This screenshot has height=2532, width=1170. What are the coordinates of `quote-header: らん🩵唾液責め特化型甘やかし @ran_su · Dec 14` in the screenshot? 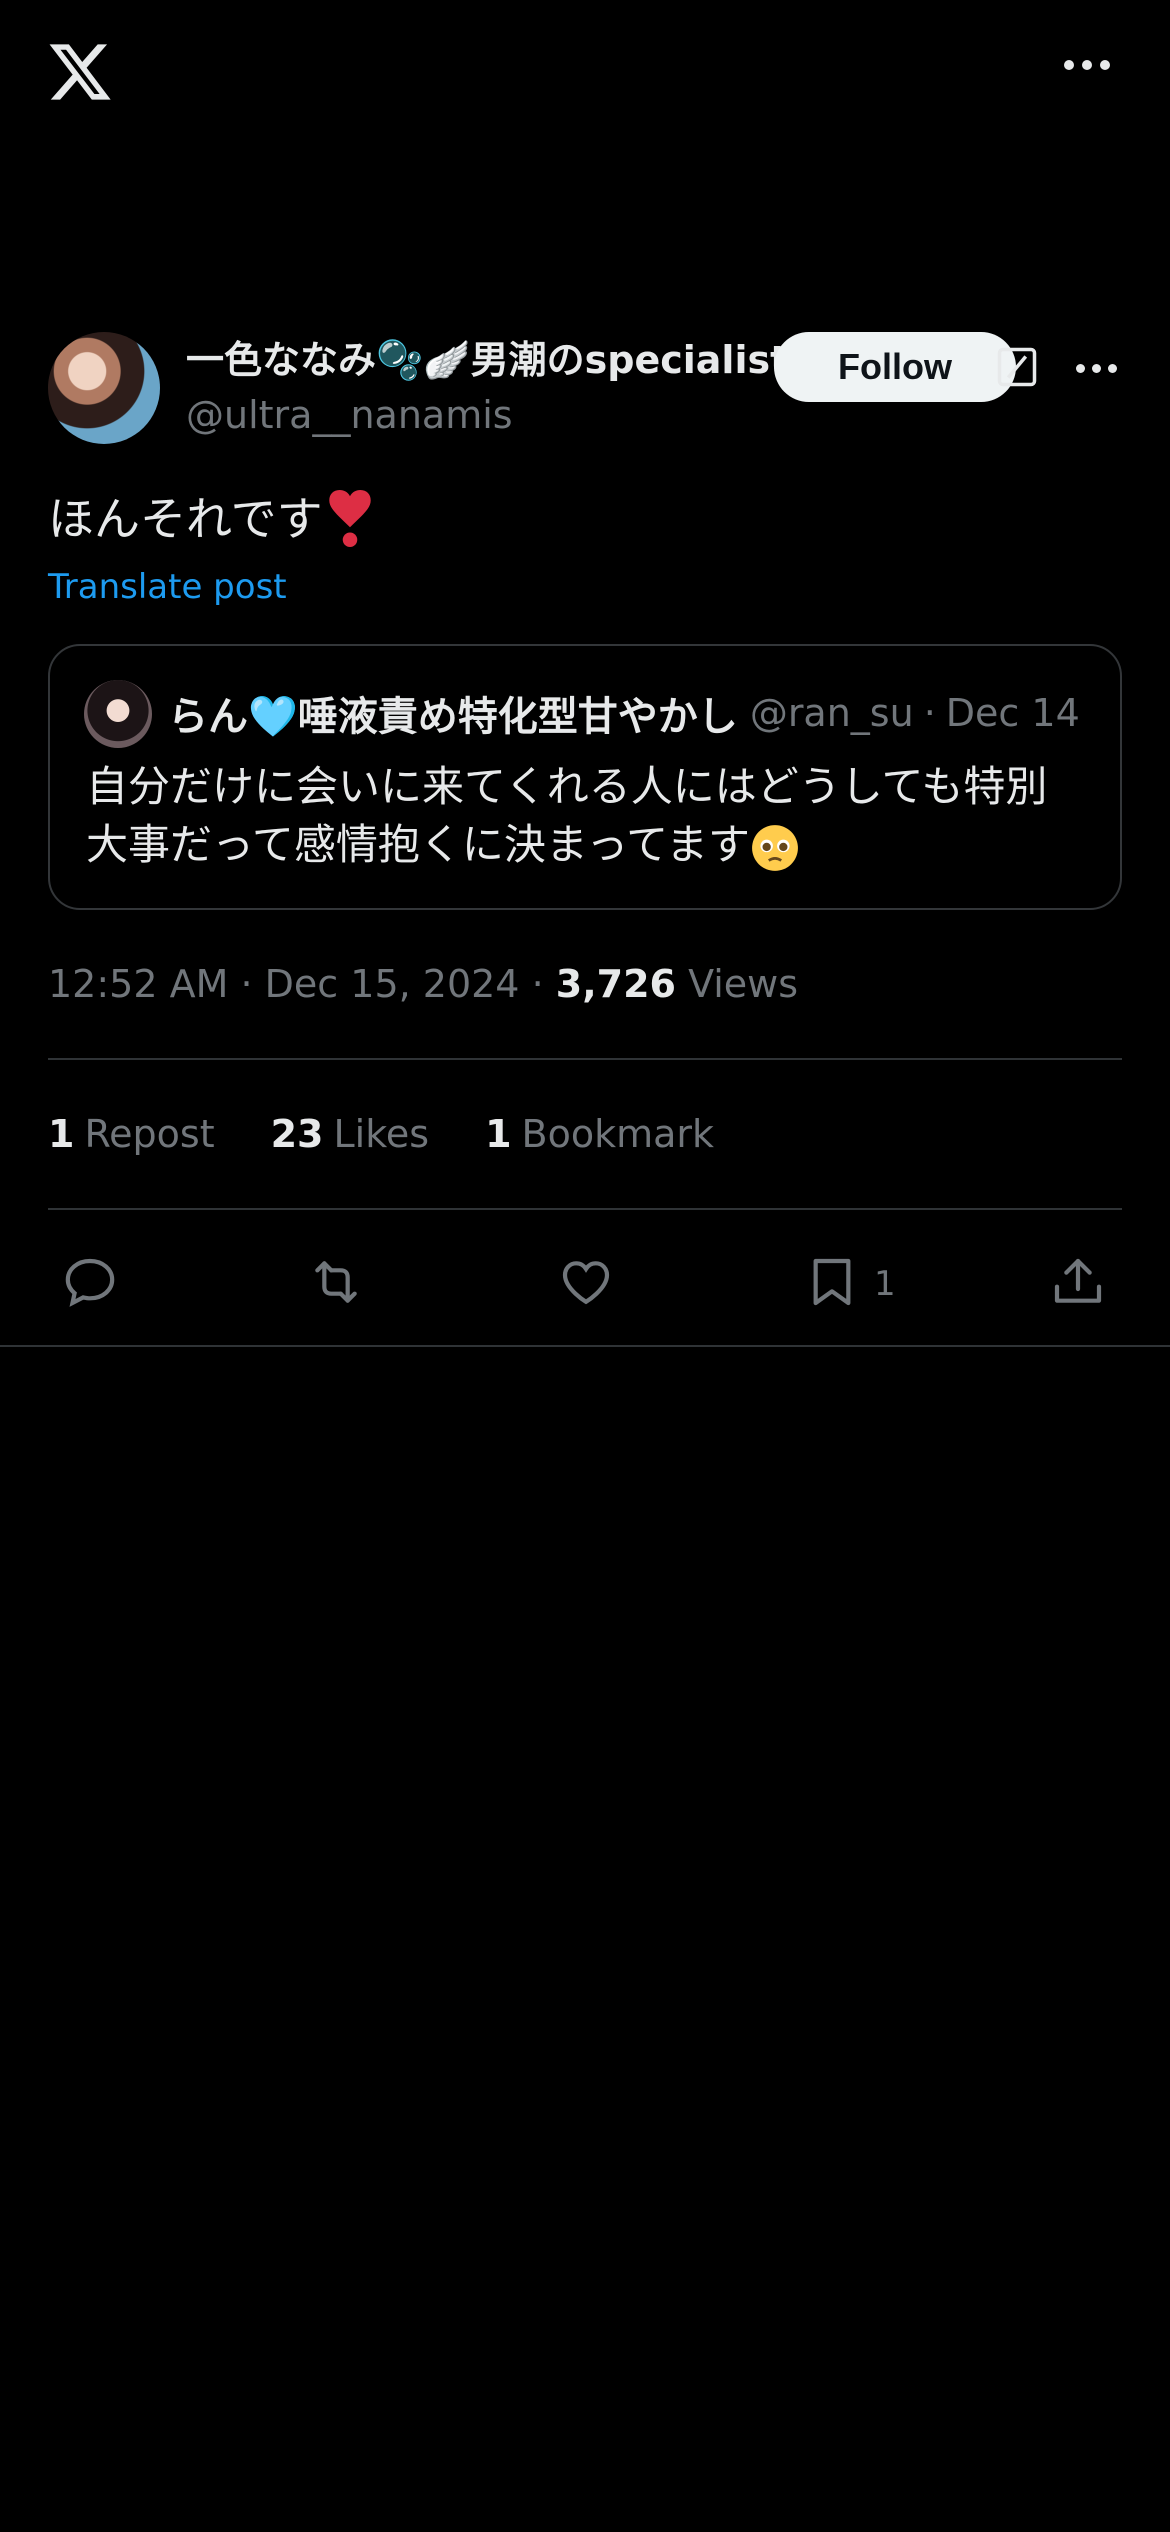 It's located at (633, 713).